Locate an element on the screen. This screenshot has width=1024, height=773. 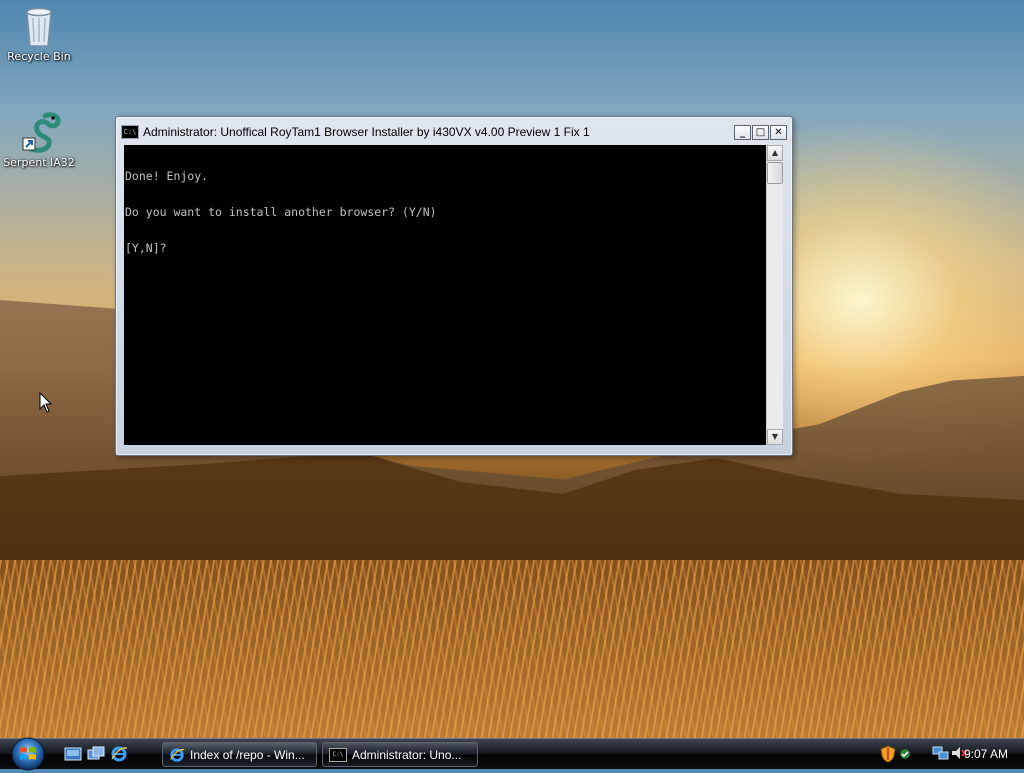
scroll-down-button: ▼ is located at coordinates (775, 437).